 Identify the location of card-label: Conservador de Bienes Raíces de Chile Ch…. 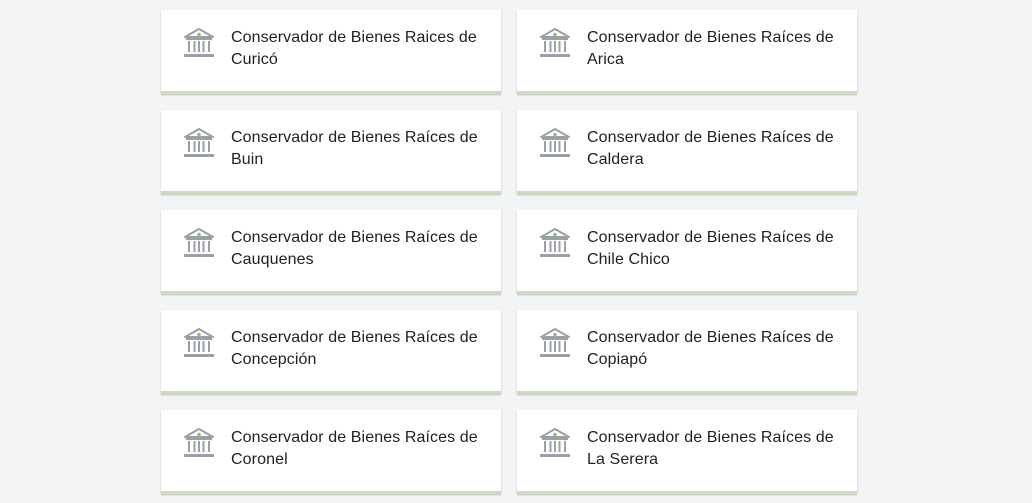
(715, 249).